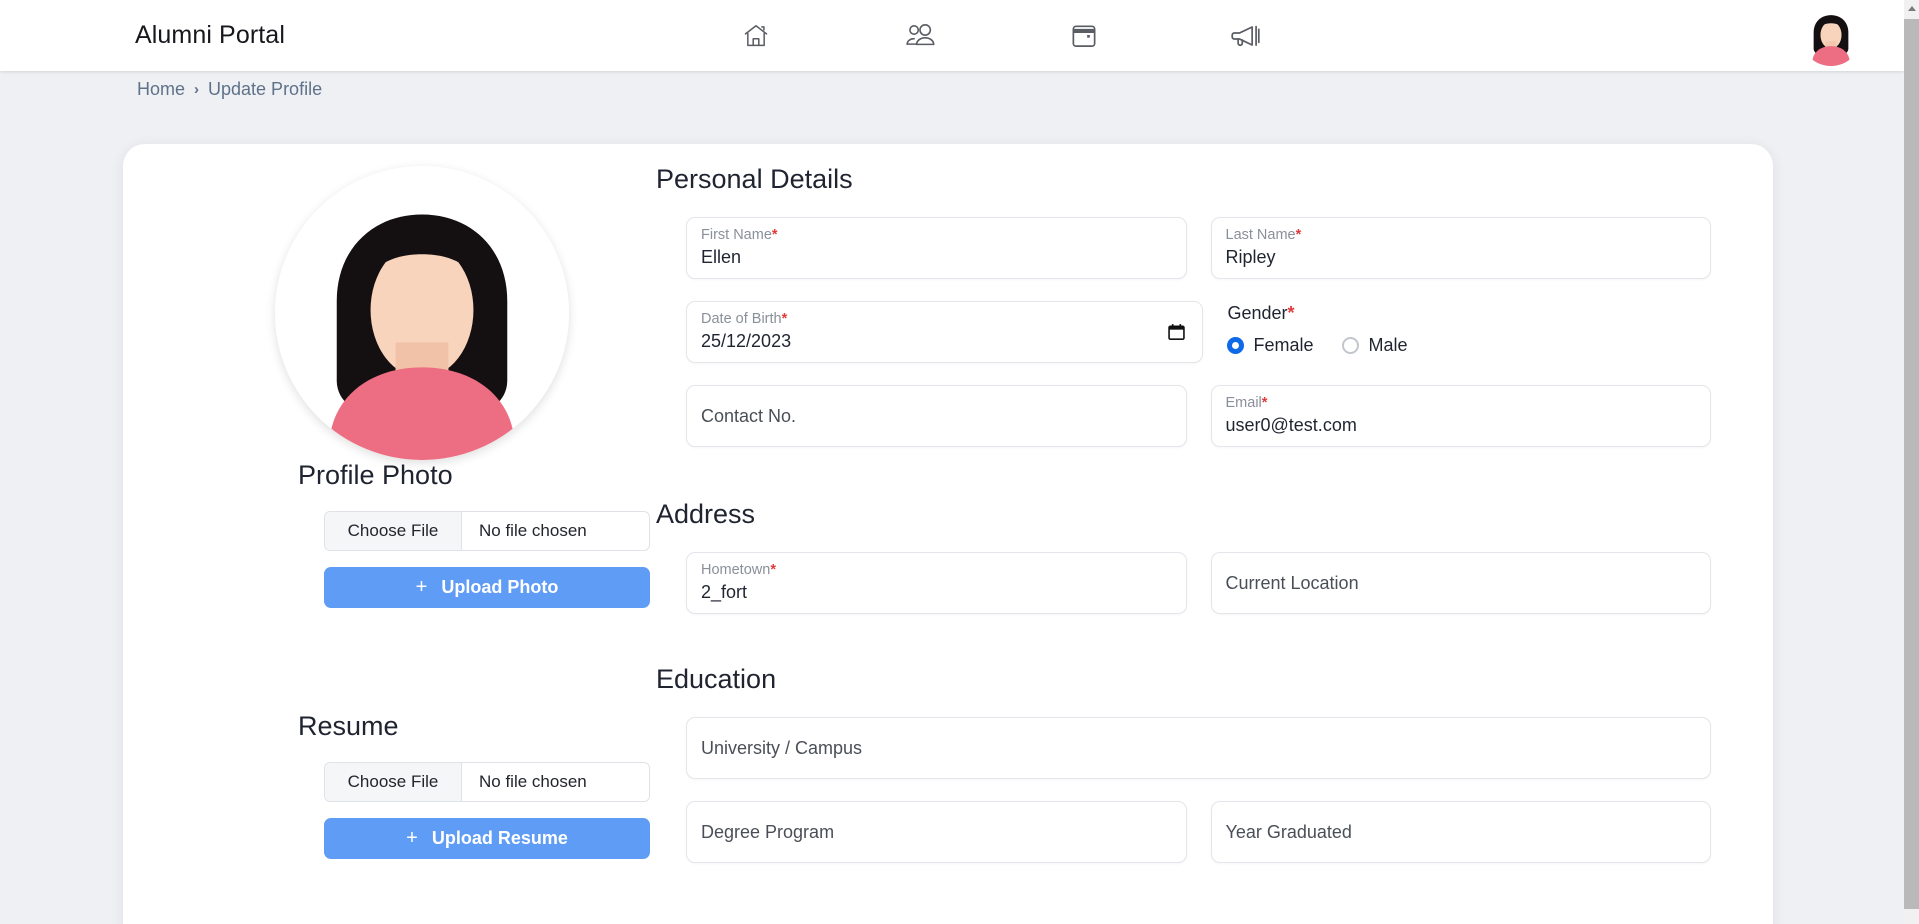 The width and height of the screenshot is (1919, 924). What do you see at coordinates (1198, 748) in the screenshot?
I see `university-campus-field: University / Campus` at bounding box center [1198, 748].